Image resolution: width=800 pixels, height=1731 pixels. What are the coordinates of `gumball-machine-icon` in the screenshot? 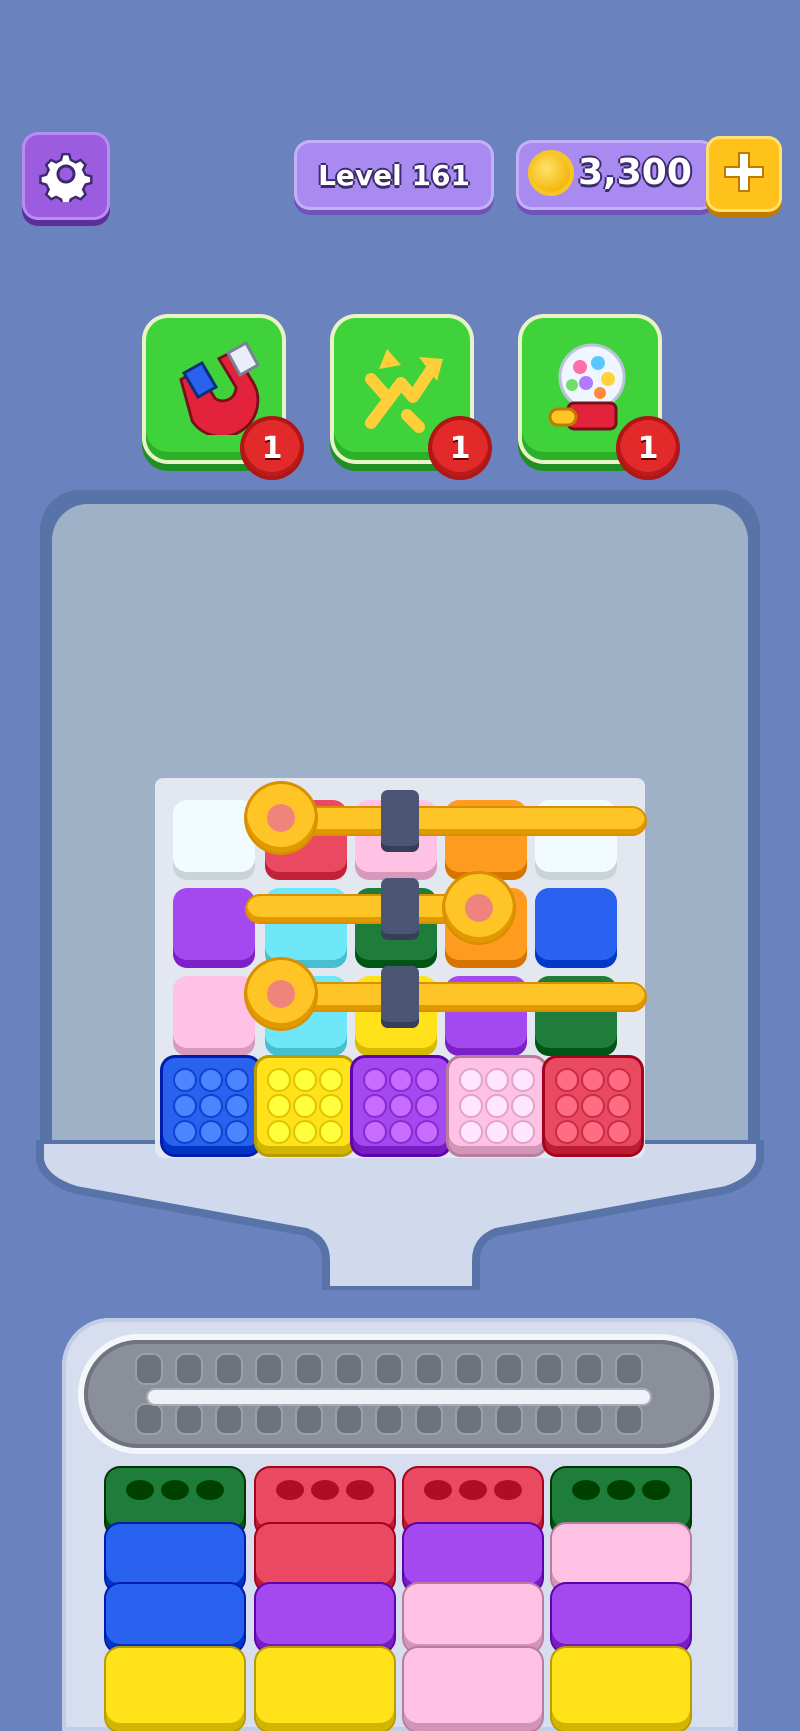 It's located at (590, 389).